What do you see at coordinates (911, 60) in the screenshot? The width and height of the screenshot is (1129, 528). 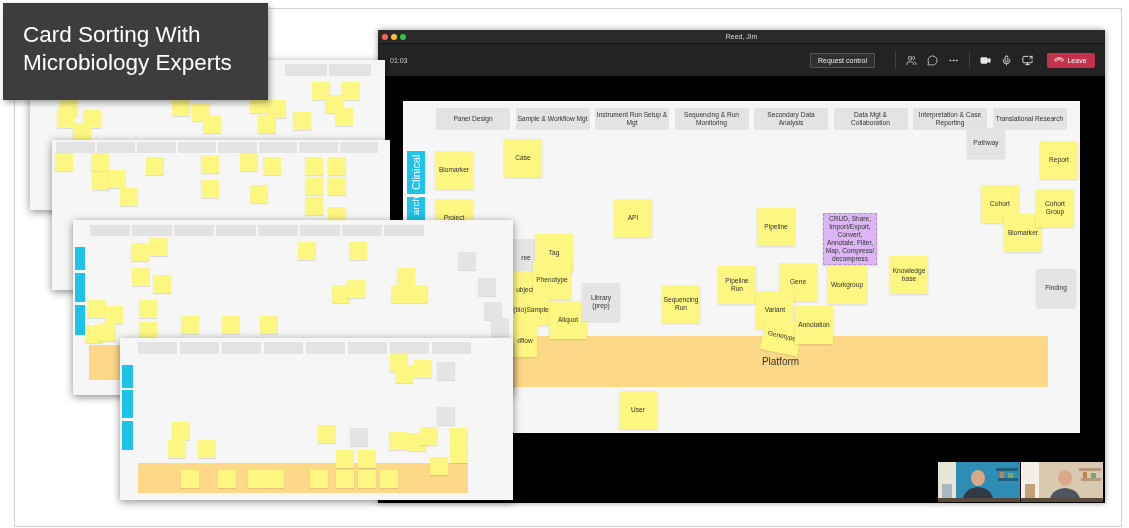 I see `people-icon` at bounding box center [911, 60].